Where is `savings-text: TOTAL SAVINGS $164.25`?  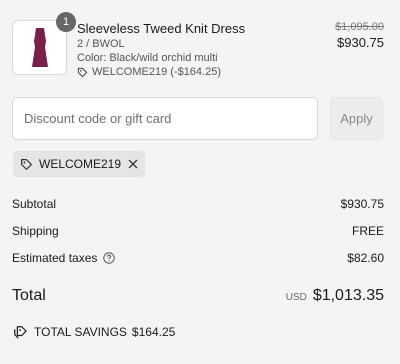
savings-text: TOTAL SAVINGS $164.25 is located at coordinates (104, 332).